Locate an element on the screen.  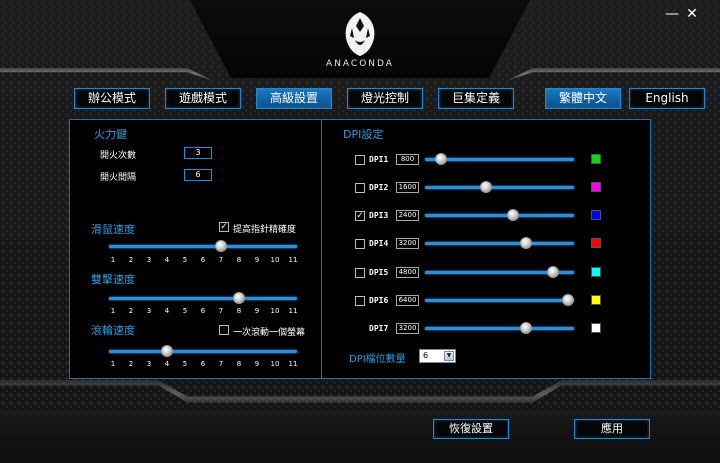
tab-macro-definition: 巨集定義 is located at coordinates (476, 98).